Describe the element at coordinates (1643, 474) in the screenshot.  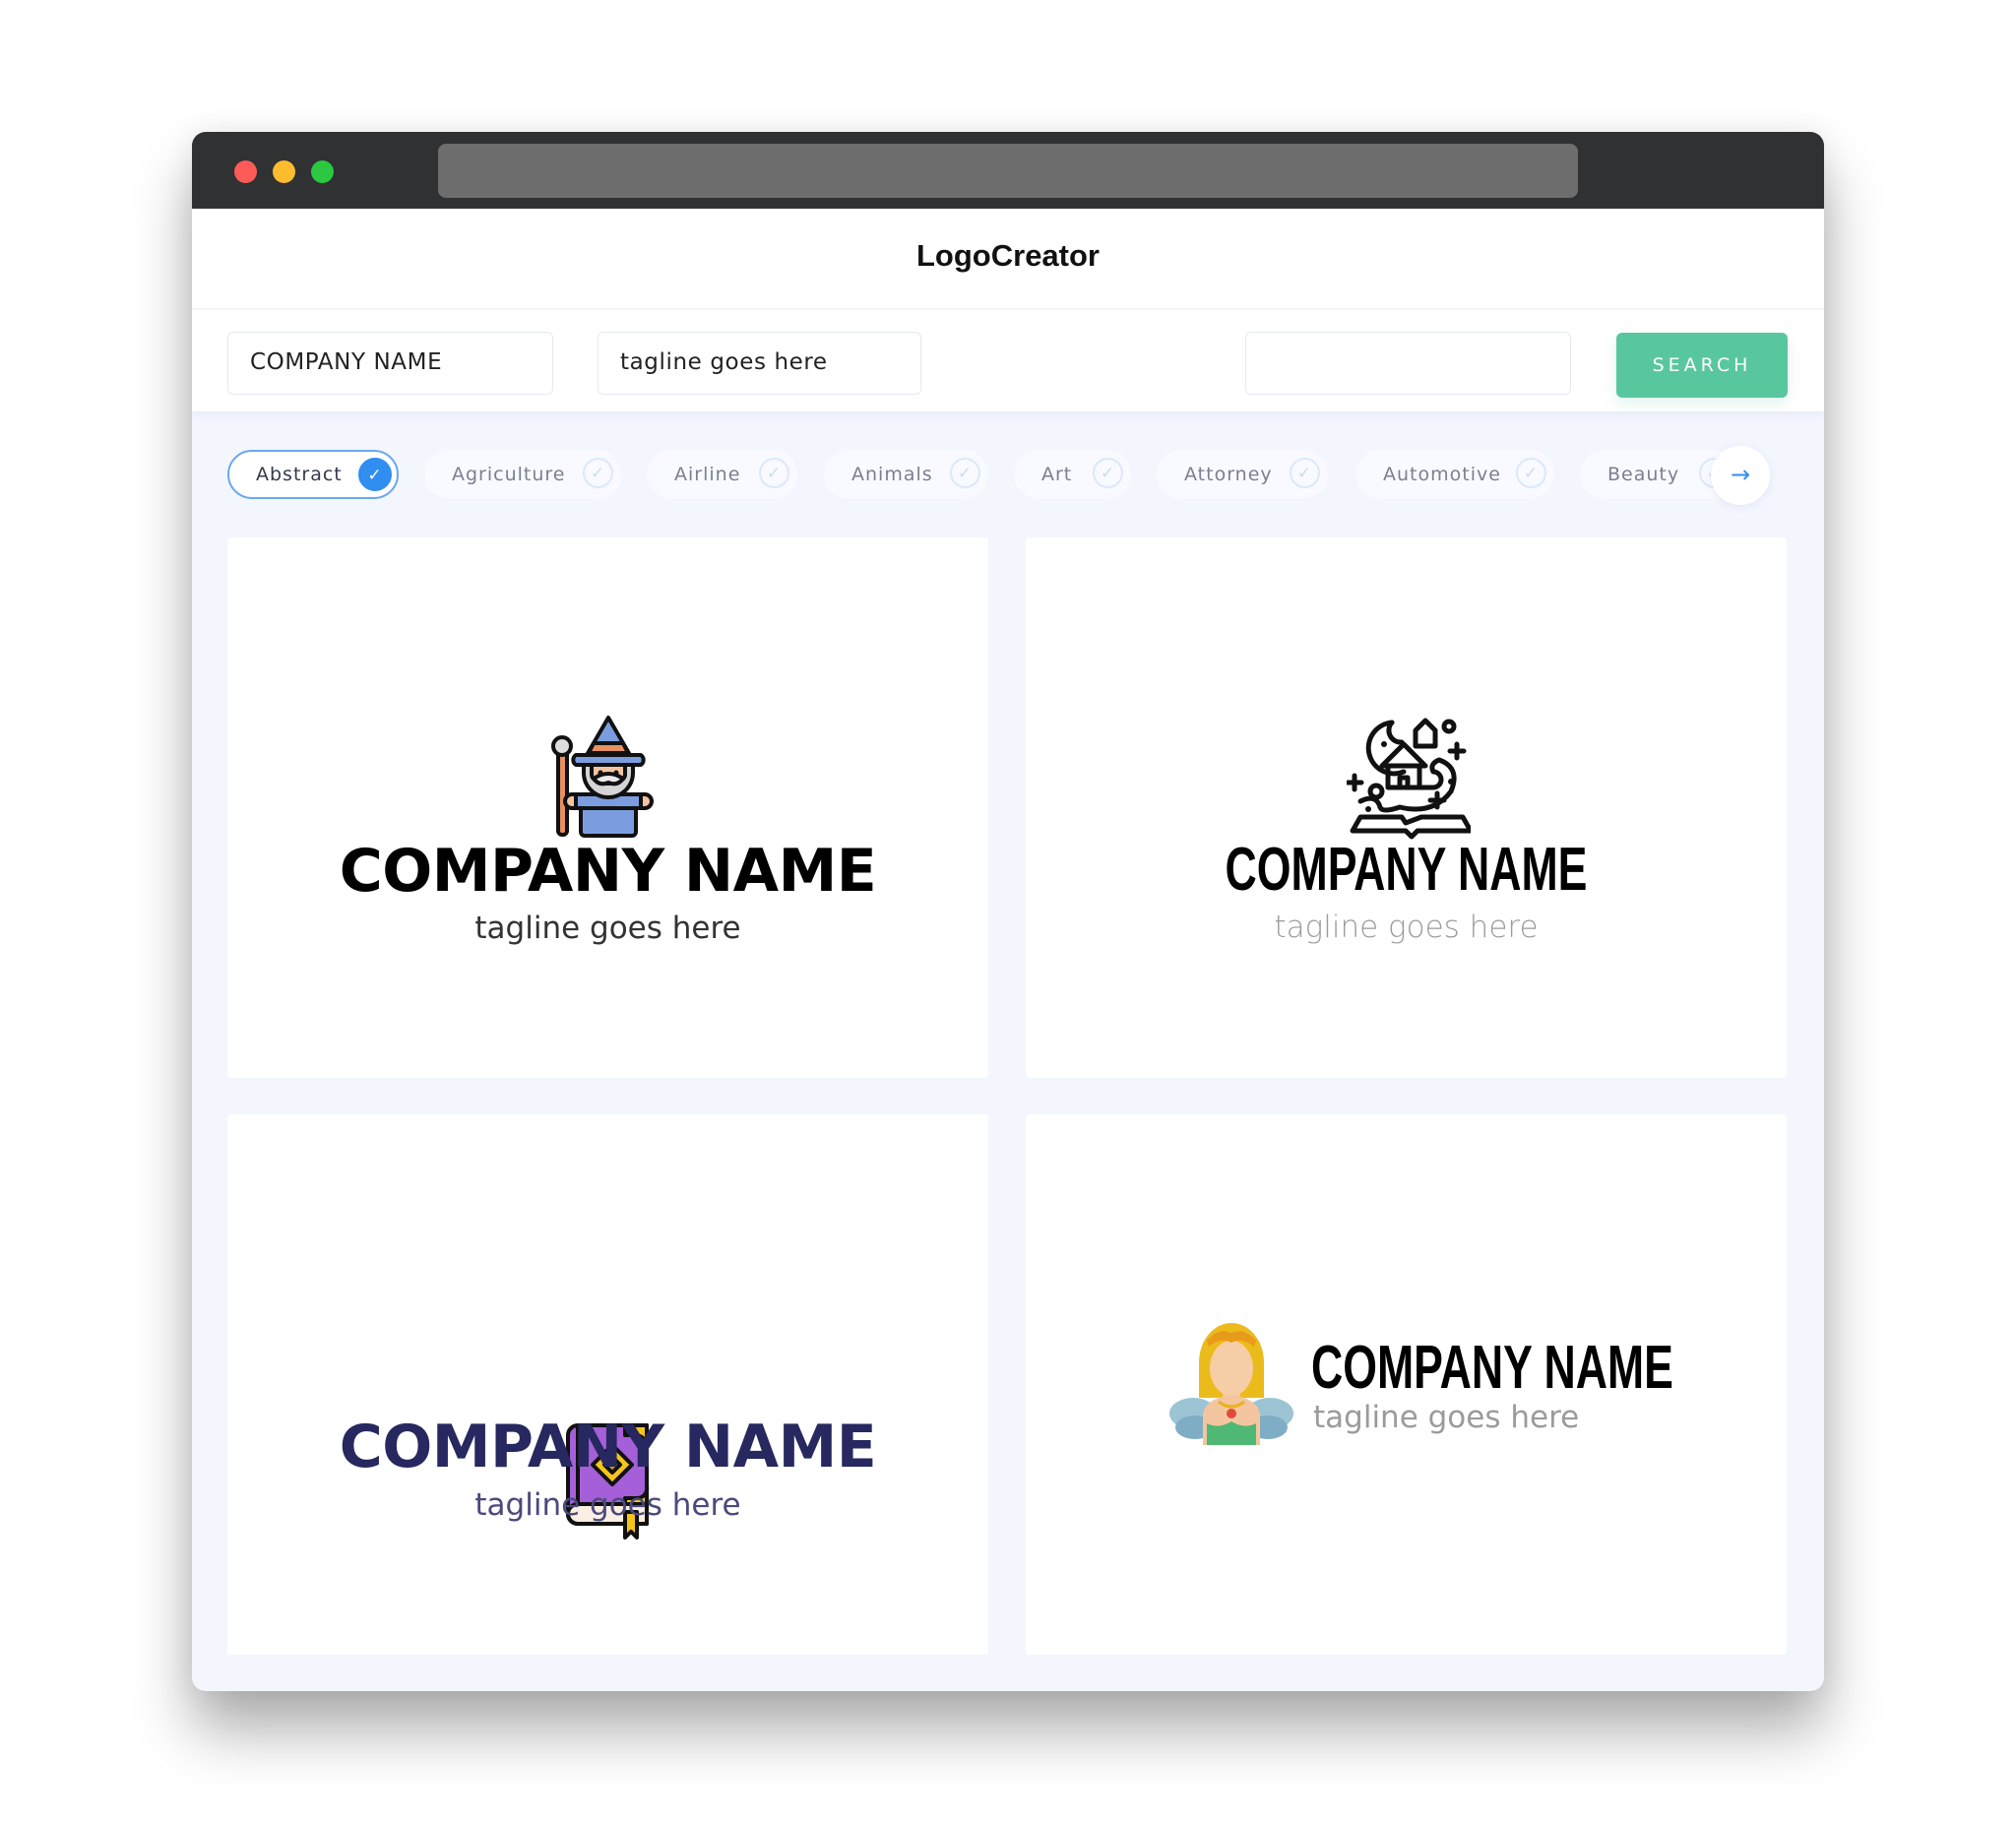
I see `category-label: Beauty` at that location.